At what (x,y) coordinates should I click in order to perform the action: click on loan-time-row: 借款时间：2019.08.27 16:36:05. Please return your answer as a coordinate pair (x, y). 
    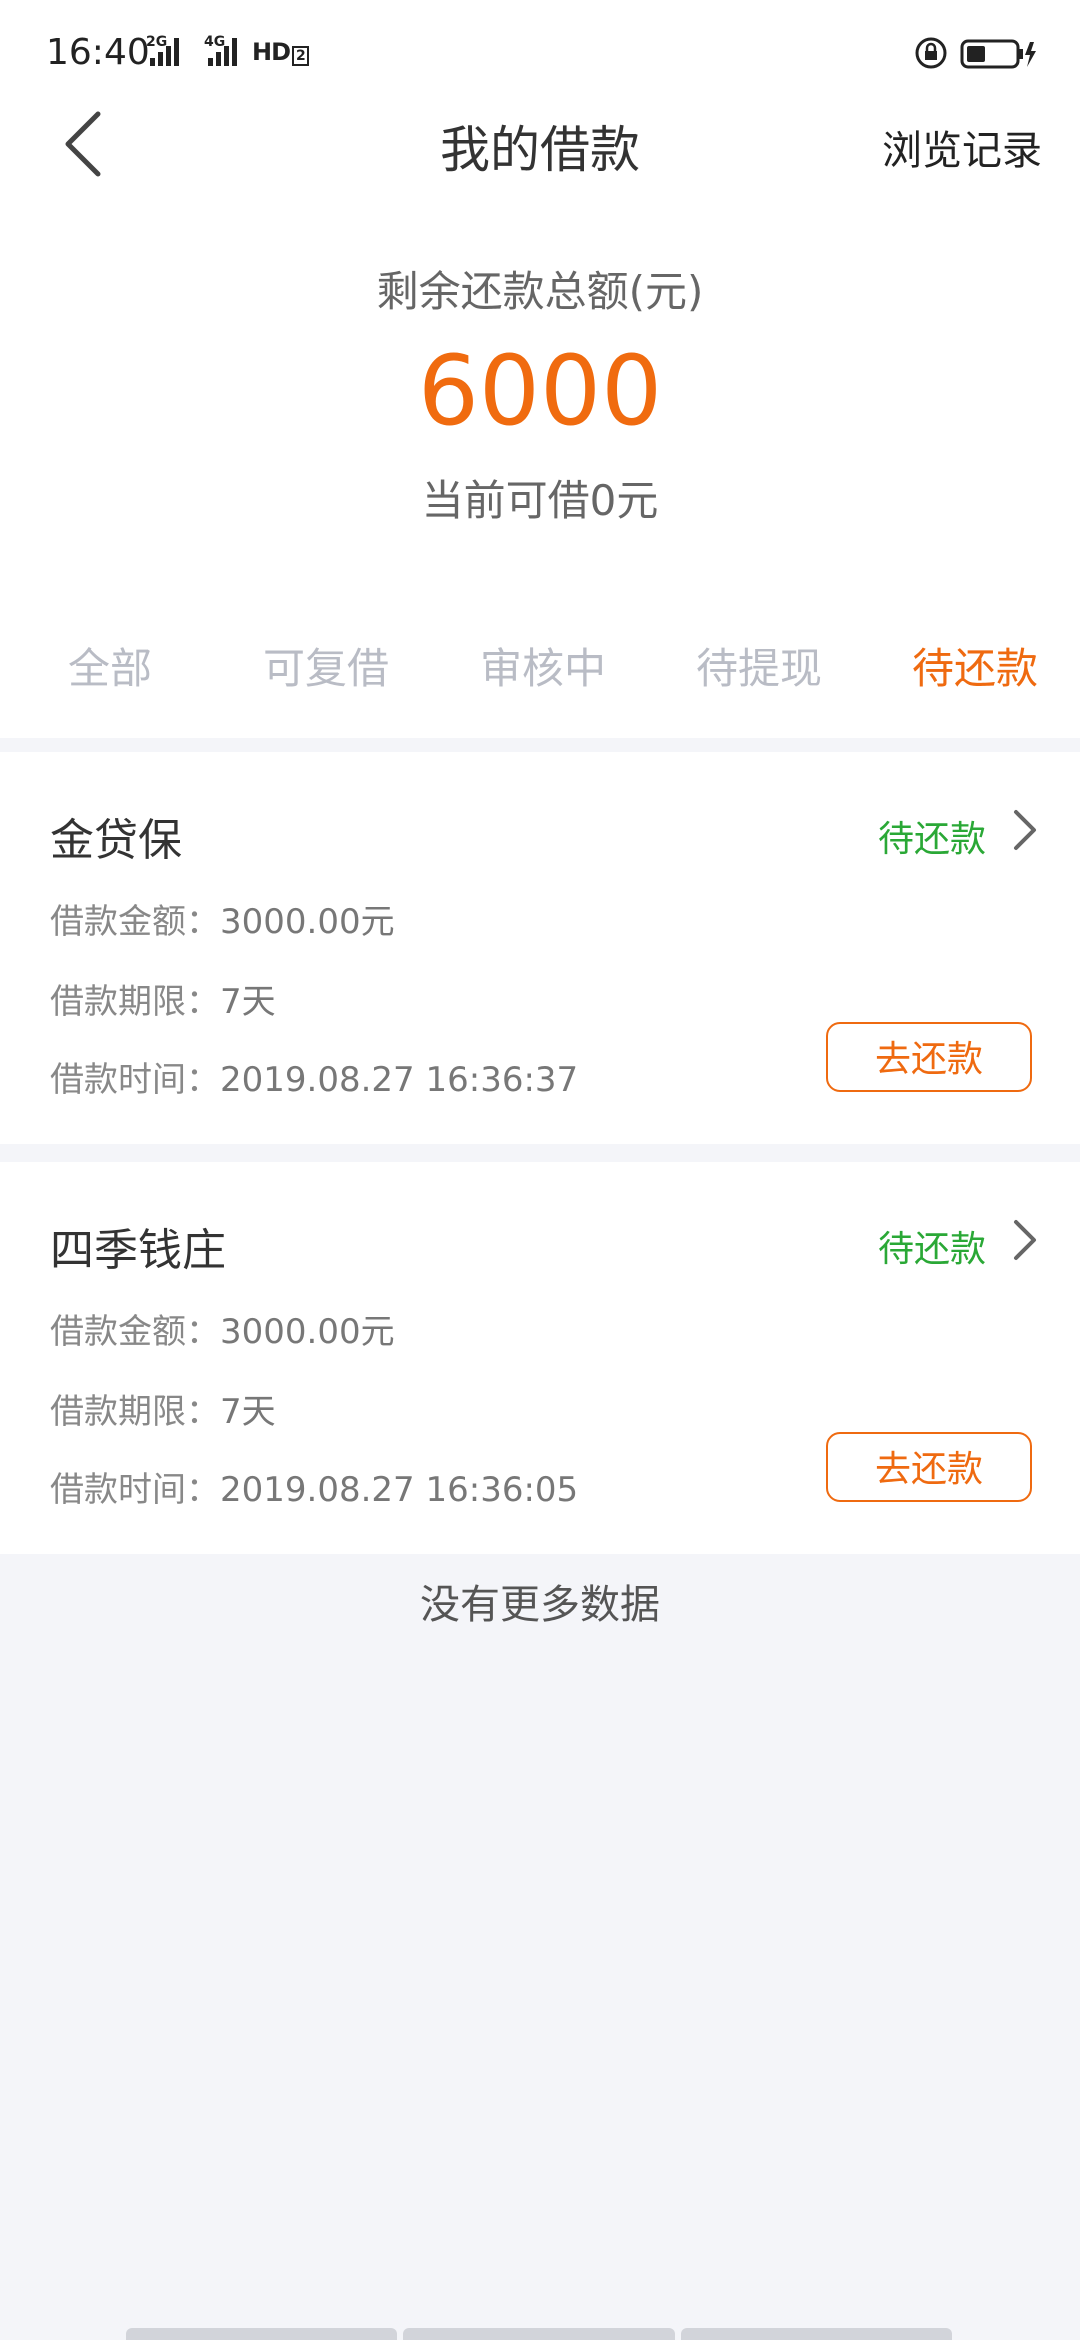
    Looking at the image, I should click on (314, 1490).